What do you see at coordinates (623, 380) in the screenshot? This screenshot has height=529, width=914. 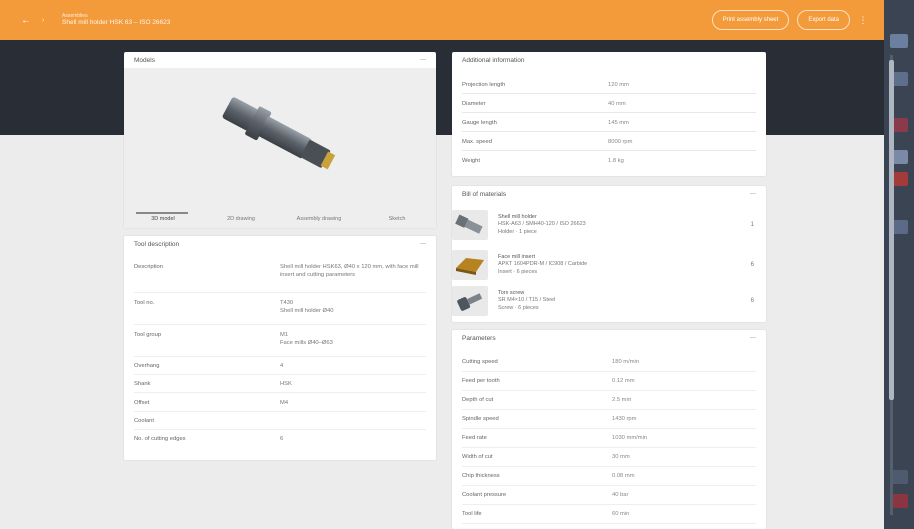 I see `parameter-value: 0.12 mm` at bounding box center [623, 380].